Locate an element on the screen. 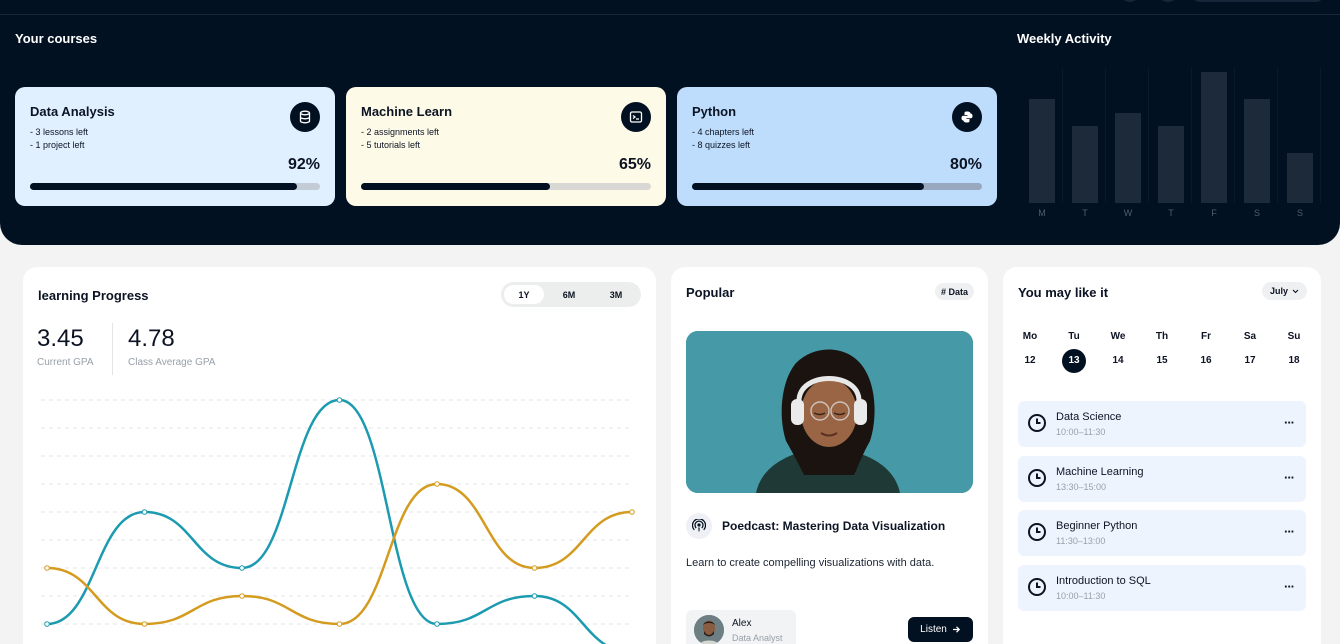  course-percent: 92% is located at coordinates (303, 164).